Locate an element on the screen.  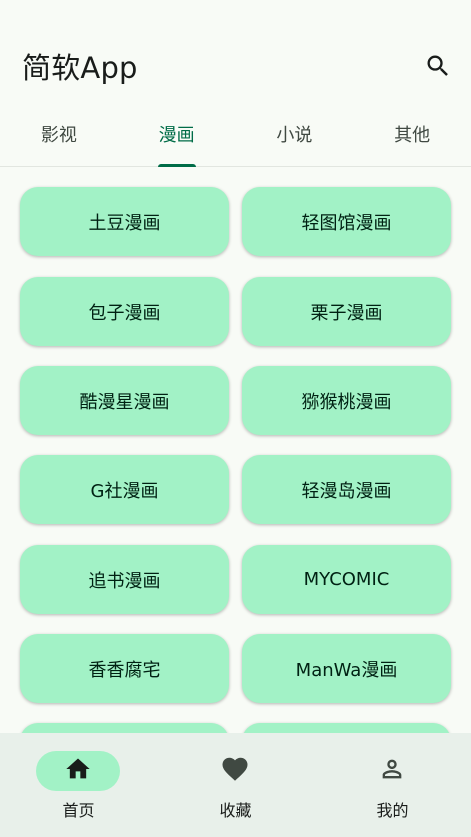
source-card-label: 包子漫画 is located at coordinates (124, 313).